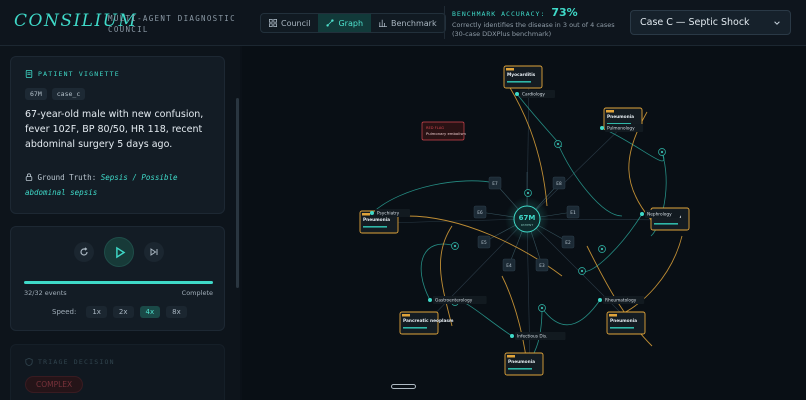 The width and height of the screenshot is (806, 400). Describe the element at coordinates (559, 184) in the screenshot. I see `graph-evidence-label: E8` at that location.